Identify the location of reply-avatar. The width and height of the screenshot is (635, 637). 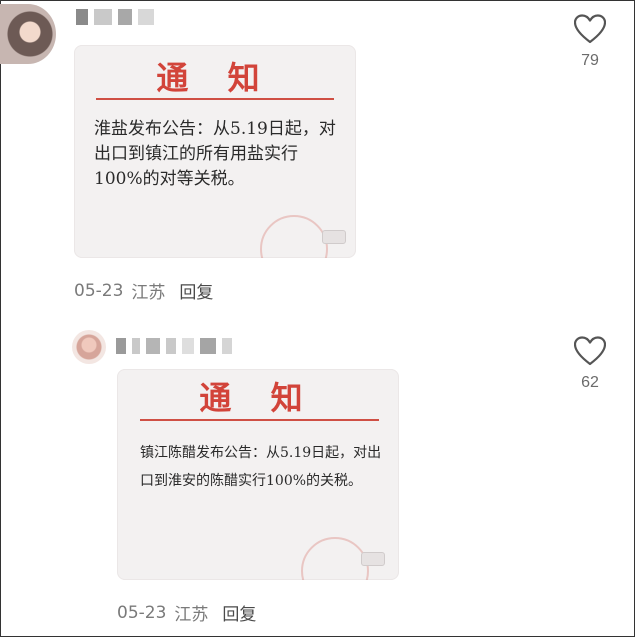
(89, 347).